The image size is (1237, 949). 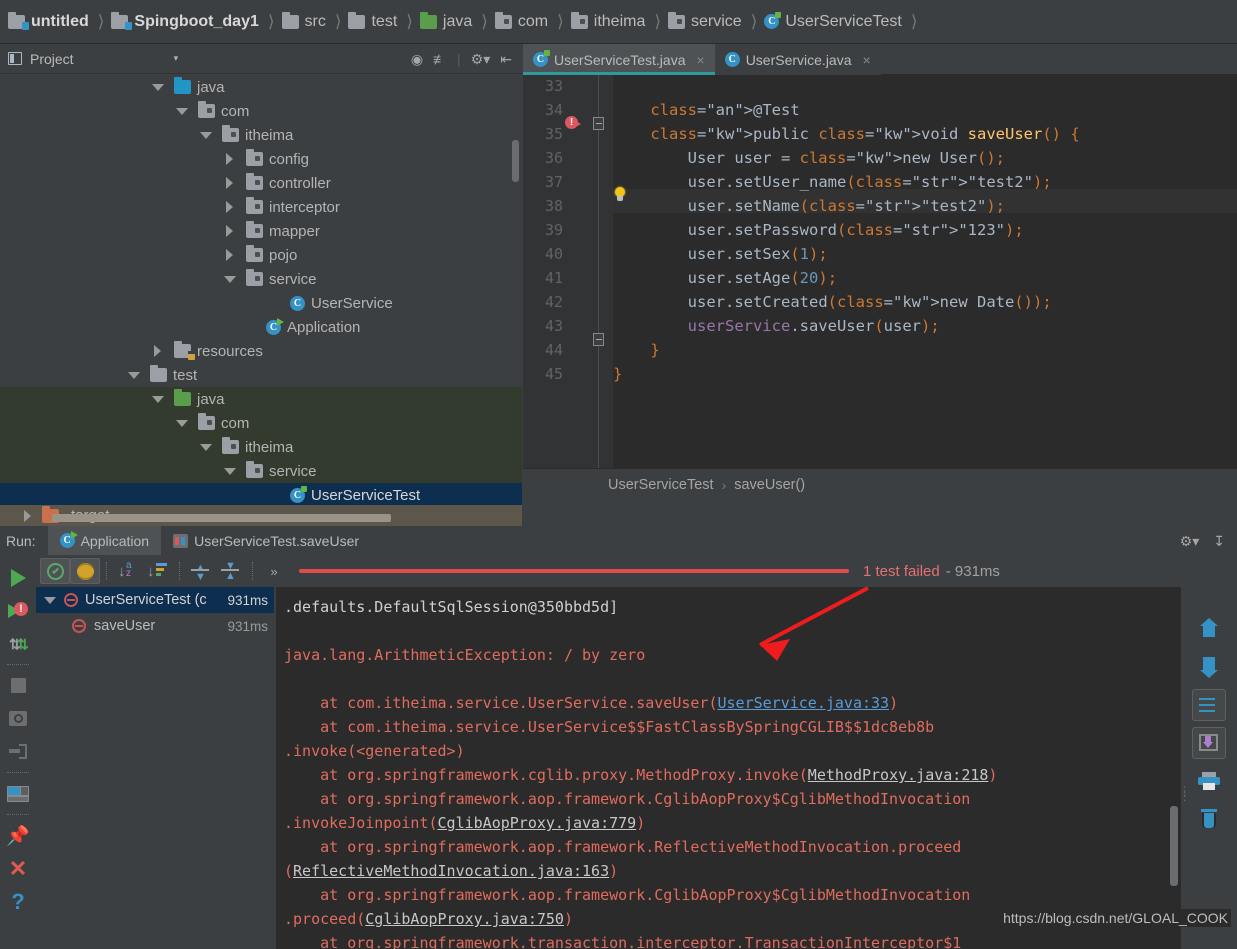 I want to click on stop-icon, so click(x=18, y=685).